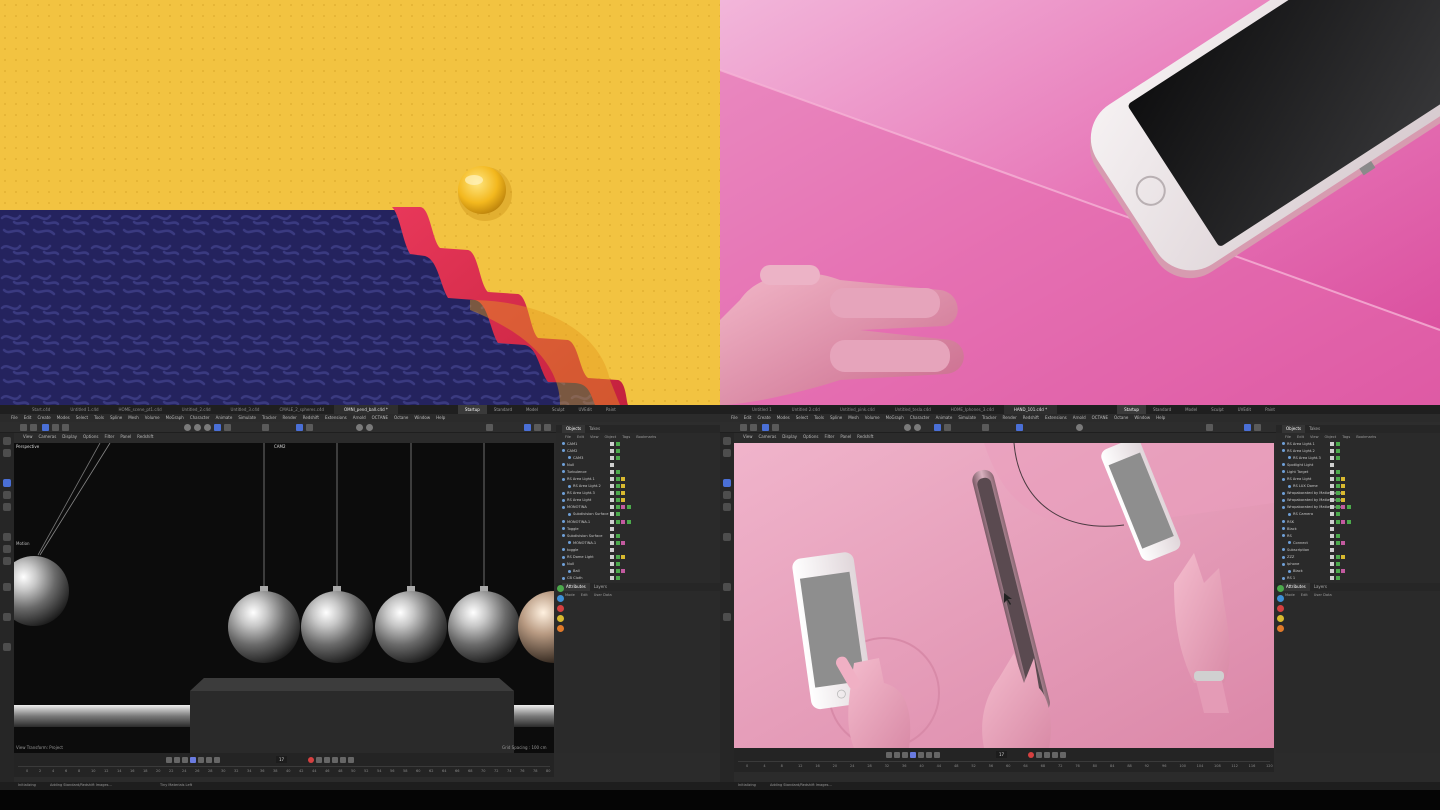 The width and height of the screenshot is (1440, 810). Describe the element at coordinates (1358, 528) in the screenshot. I see `object-row: Black` at that location.